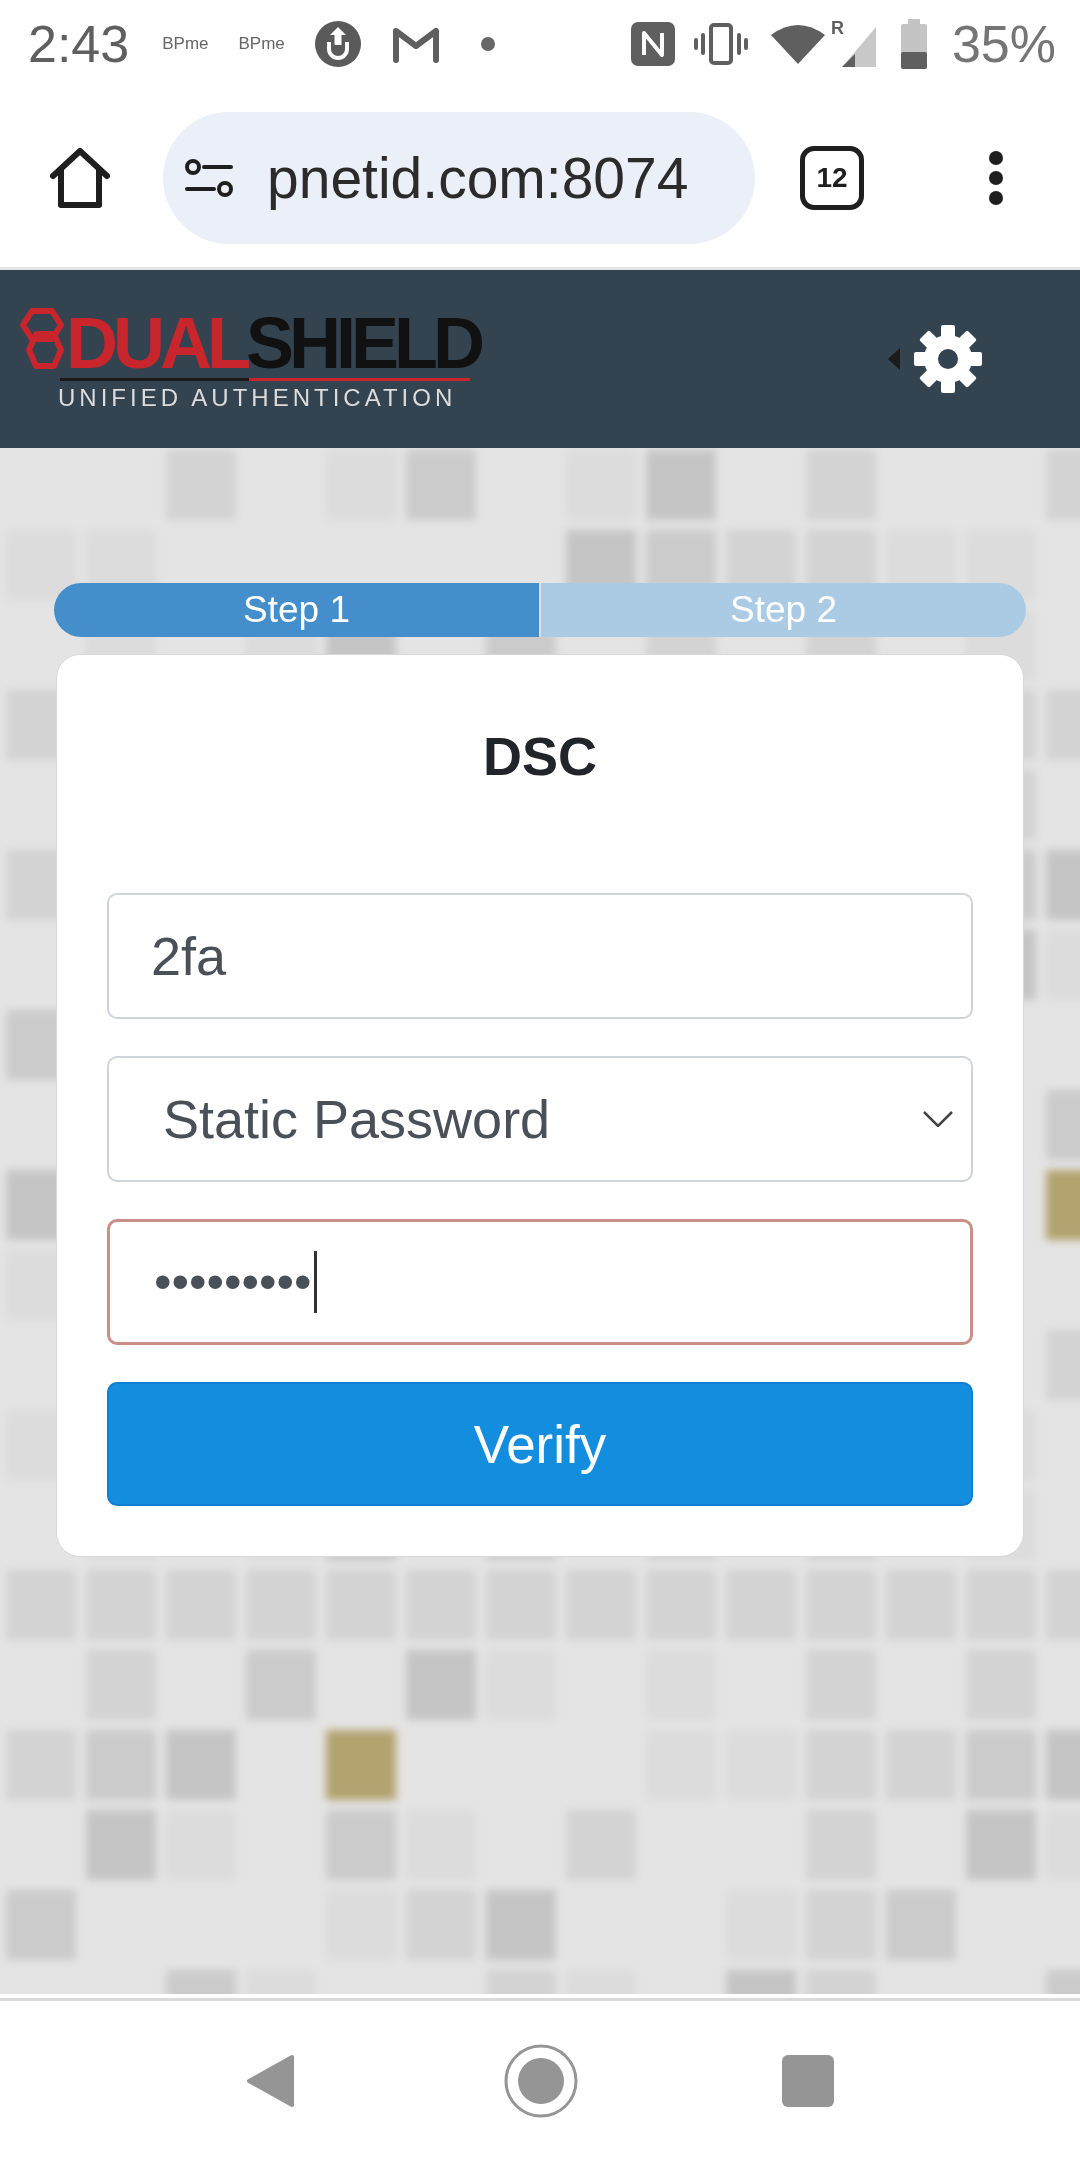 This screenshot has width=1080, height=2160. What do you see at coordinates (459, 177) in the screenshot?
I see `address-bar: pnetid.com:8074` at bounding box center [459, 177].